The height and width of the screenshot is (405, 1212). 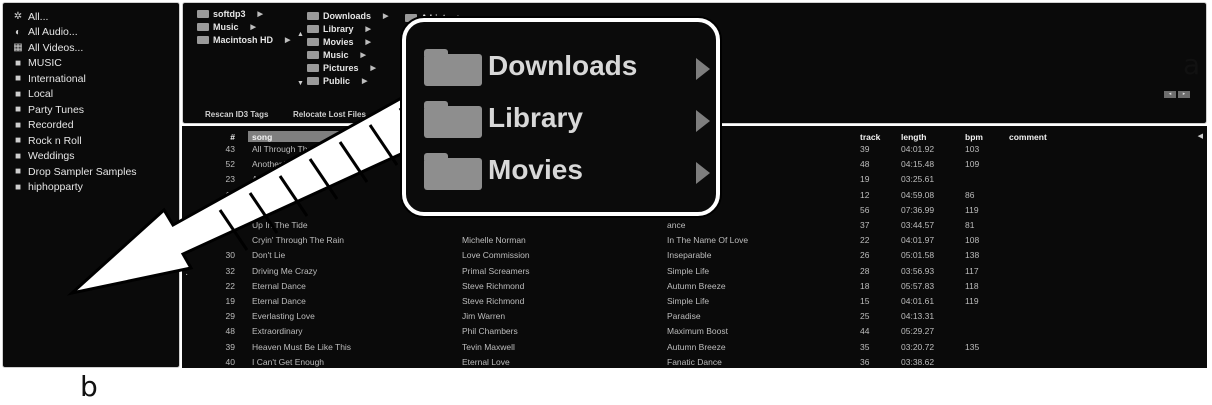 I want to click on browser-folder-label: Macintosh HD, so click(x=243, y=39).